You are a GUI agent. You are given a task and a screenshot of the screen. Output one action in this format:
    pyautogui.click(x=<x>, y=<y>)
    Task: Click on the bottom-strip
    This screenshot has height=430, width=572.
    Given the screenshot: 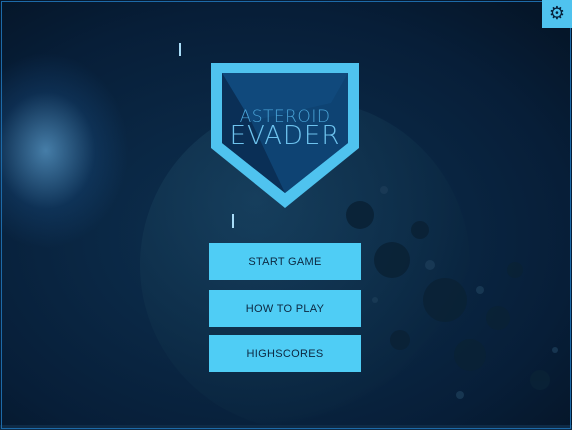 What is the action you would take?
    pyautogui.click(x=286, y=427)
    